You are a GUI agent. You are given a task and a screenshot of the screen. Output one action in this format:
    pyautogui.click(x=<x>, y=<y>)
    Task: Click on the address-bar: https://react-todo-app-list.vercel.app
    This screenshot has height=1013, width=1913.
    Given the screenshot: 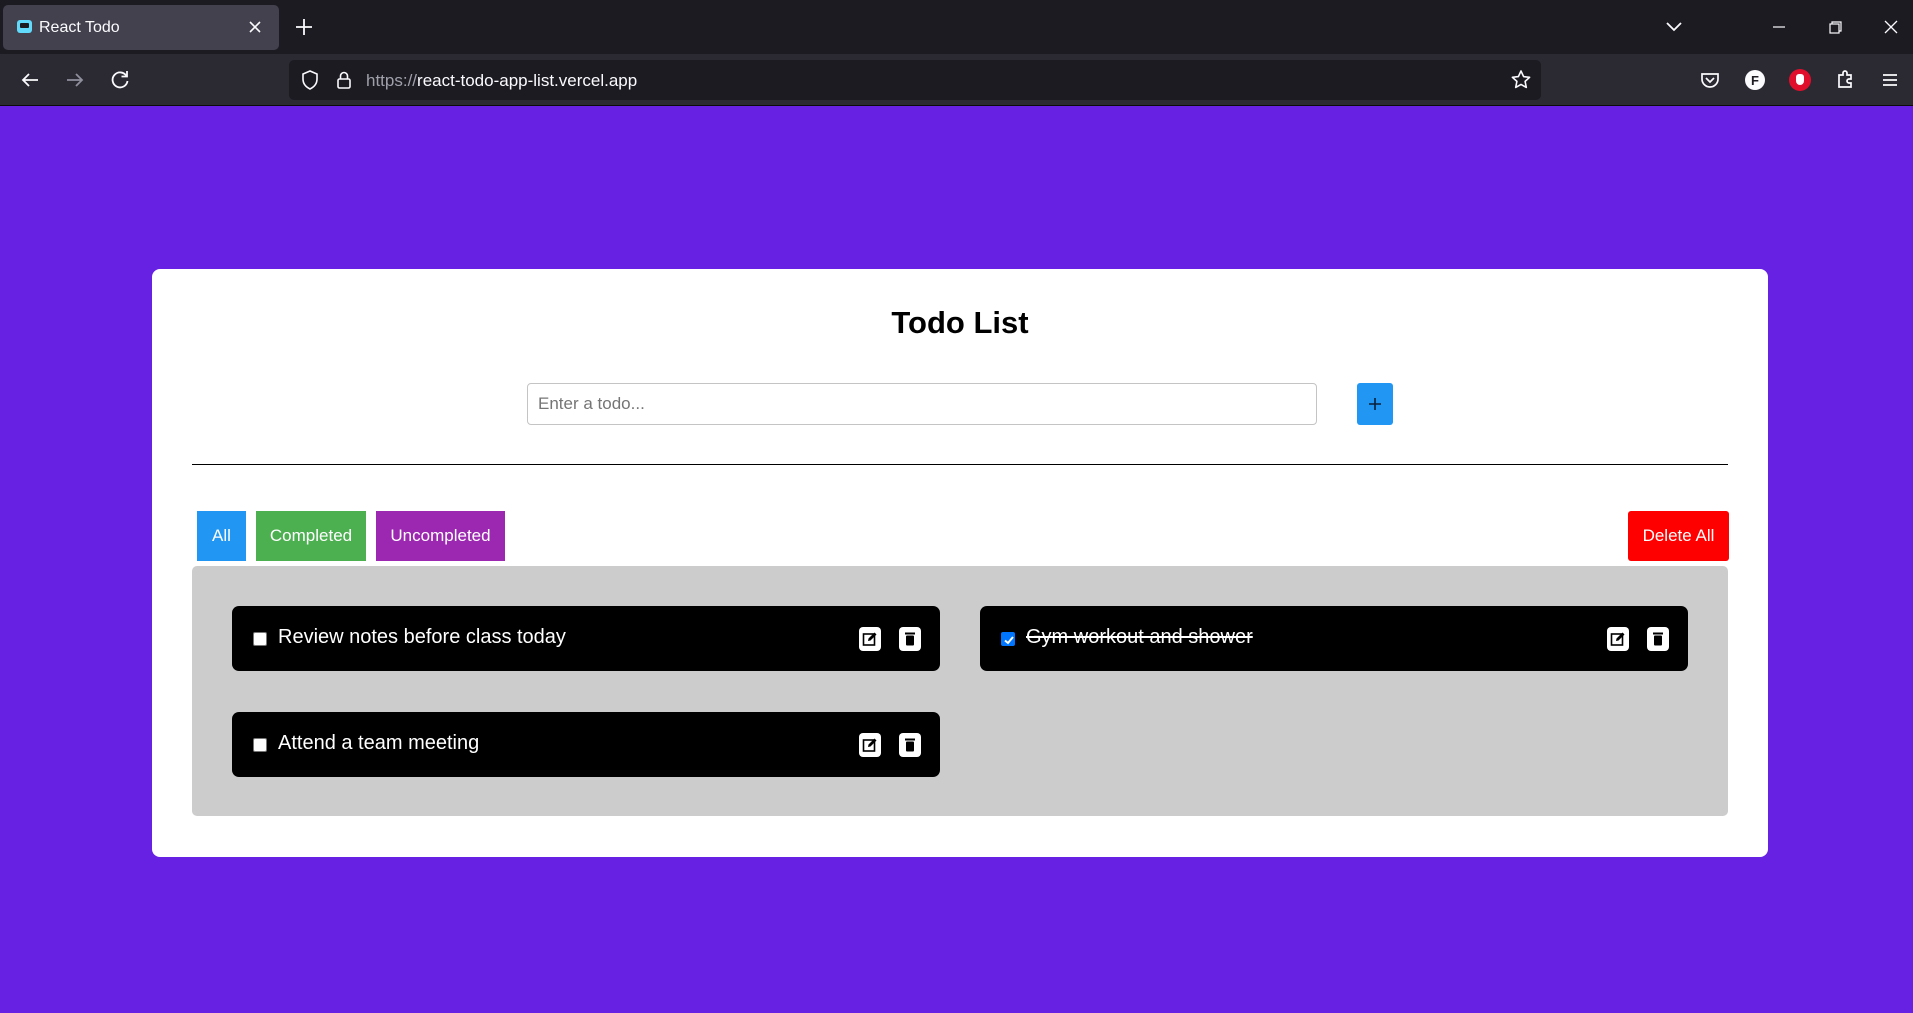 What is the action you would take?
    pyautogui.click(x=915, y=80)
    